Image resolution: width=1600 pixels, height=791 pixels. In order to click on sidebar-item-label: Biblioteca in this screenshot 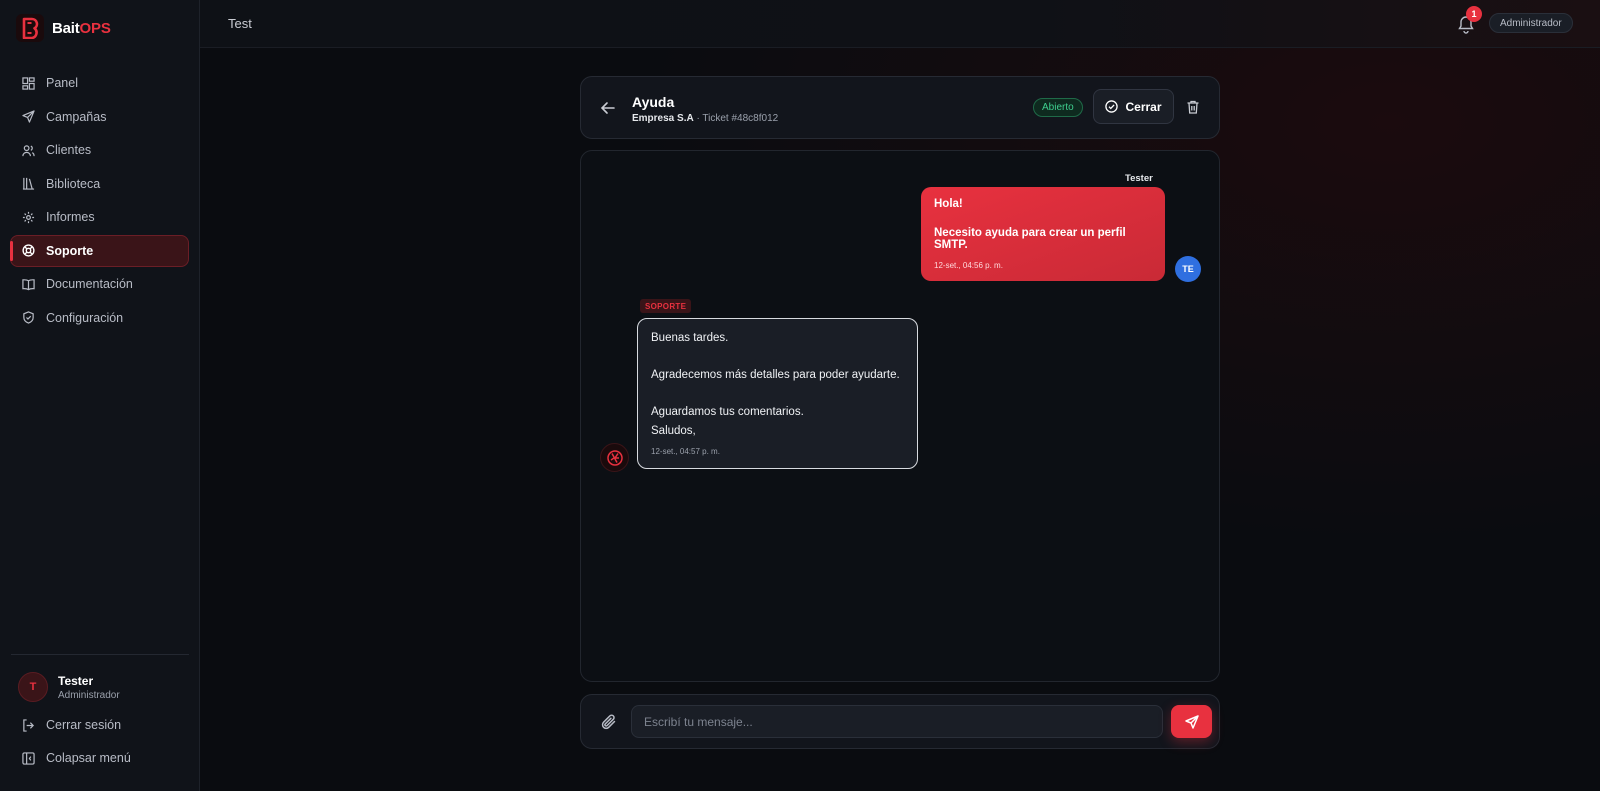, I will do `click(73, 183)`.